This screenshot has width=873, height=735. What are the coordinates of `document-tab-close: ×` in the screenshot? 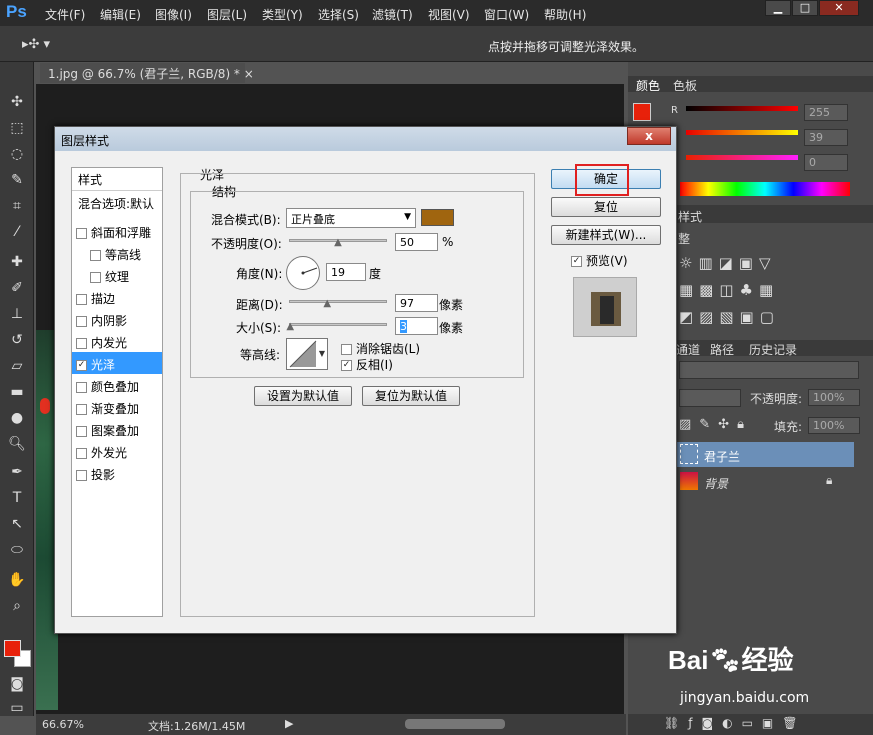 It's located at (249, 74).